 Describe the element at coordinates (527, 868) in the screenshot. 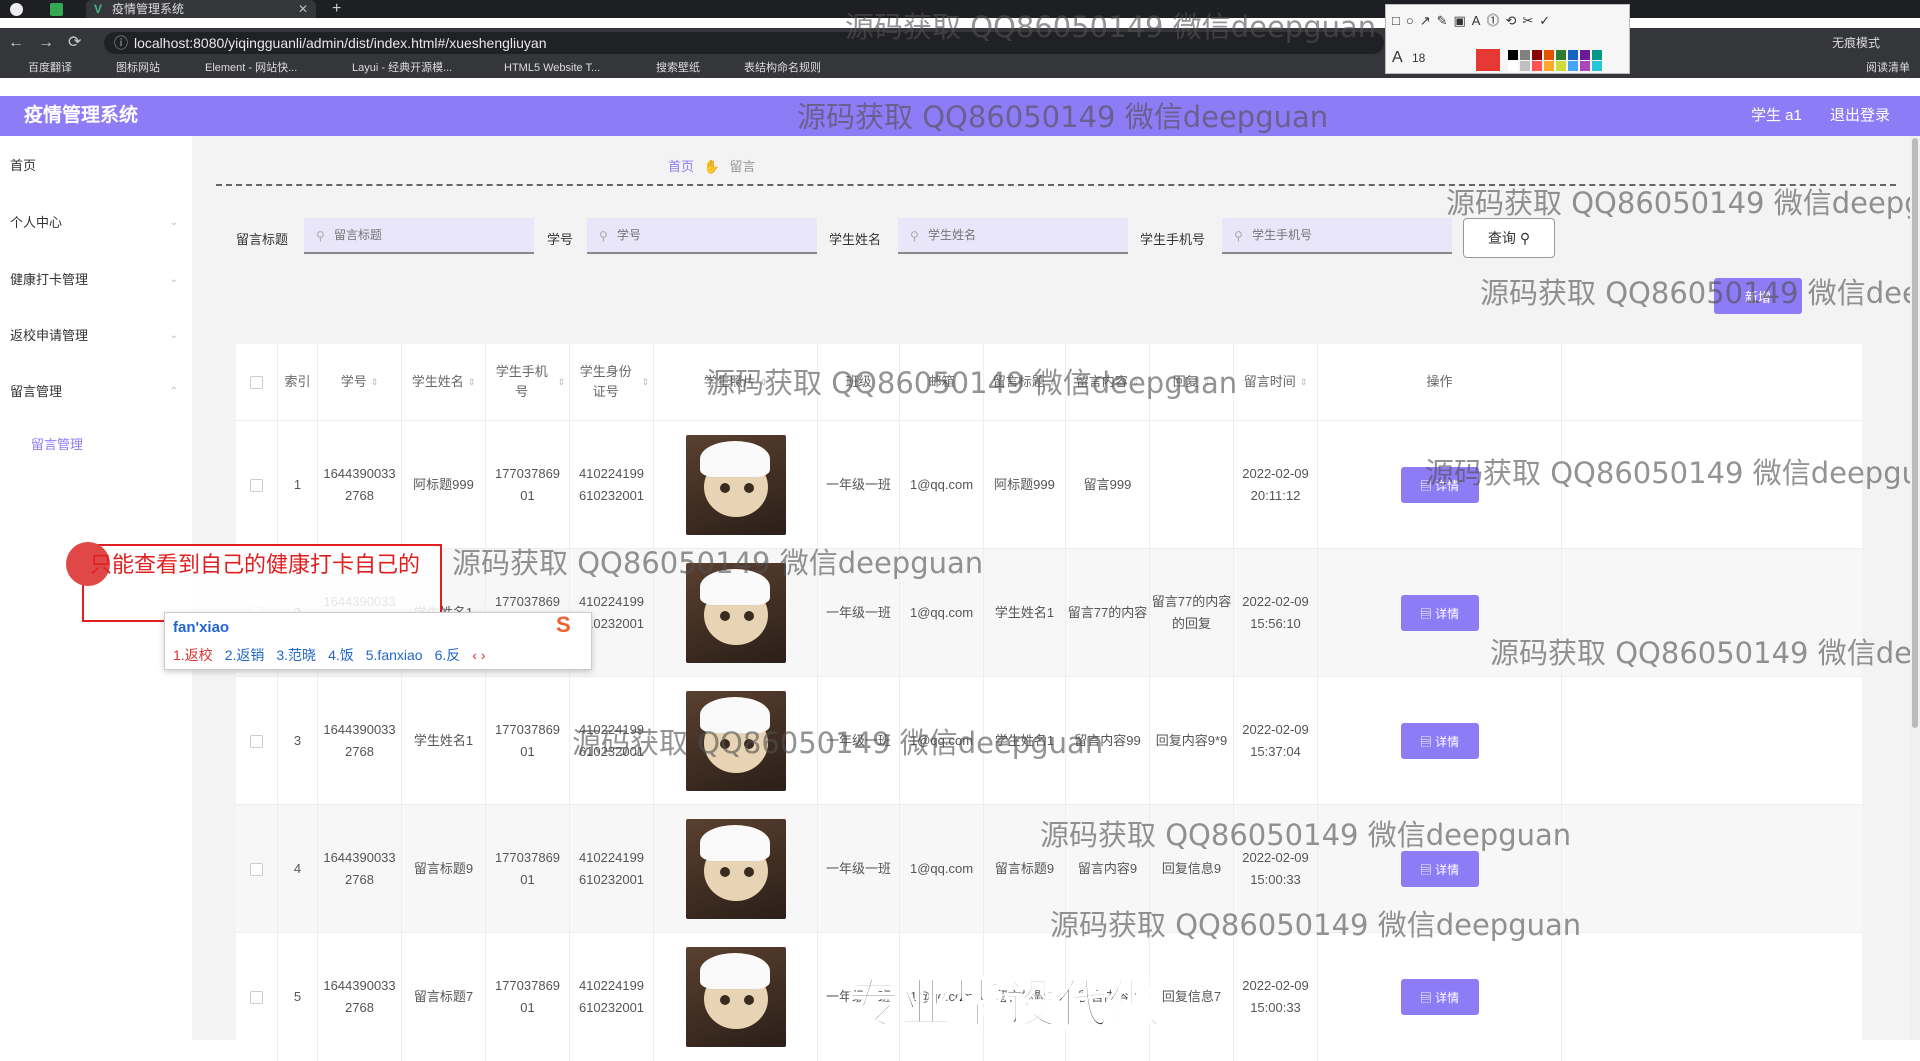

I see `cell-text: 17703786901` at that location.